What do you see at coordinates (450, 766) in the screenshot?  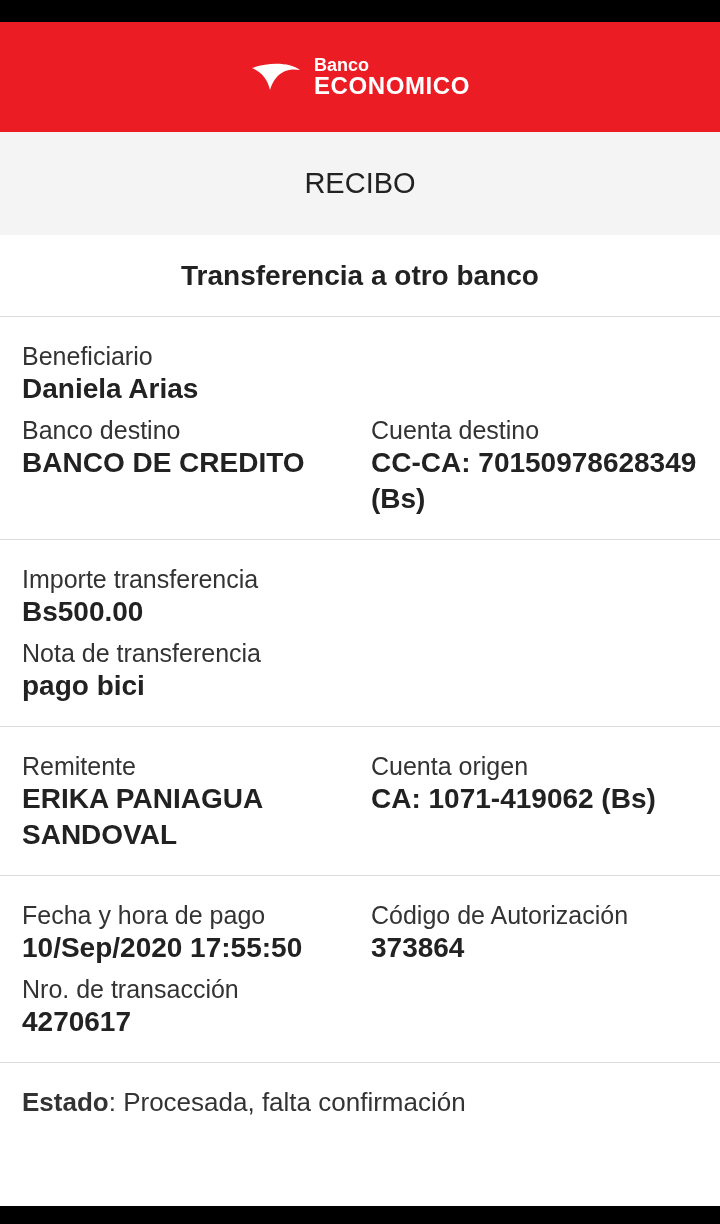 I see `field-label: Cuenta origen` at bounding box center [450, 766].